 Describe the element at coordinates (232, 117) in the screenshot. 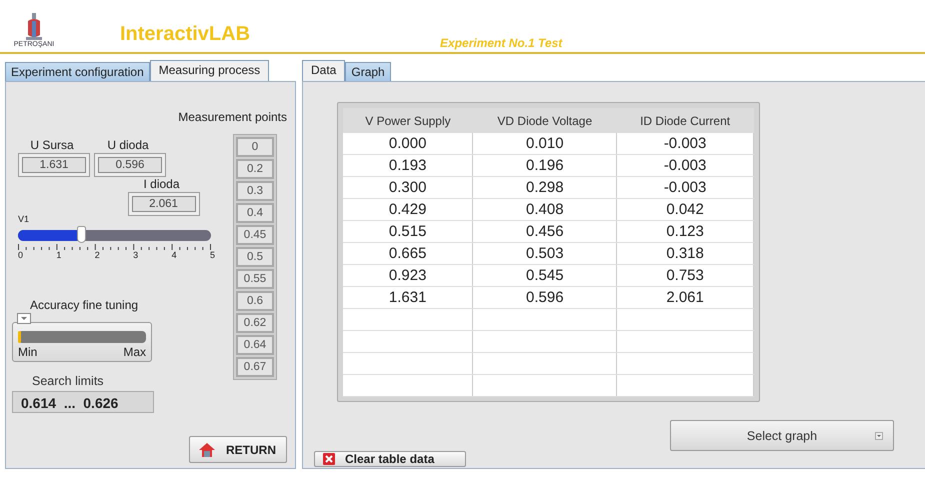

I see `points-label: Measurement points` at that location.